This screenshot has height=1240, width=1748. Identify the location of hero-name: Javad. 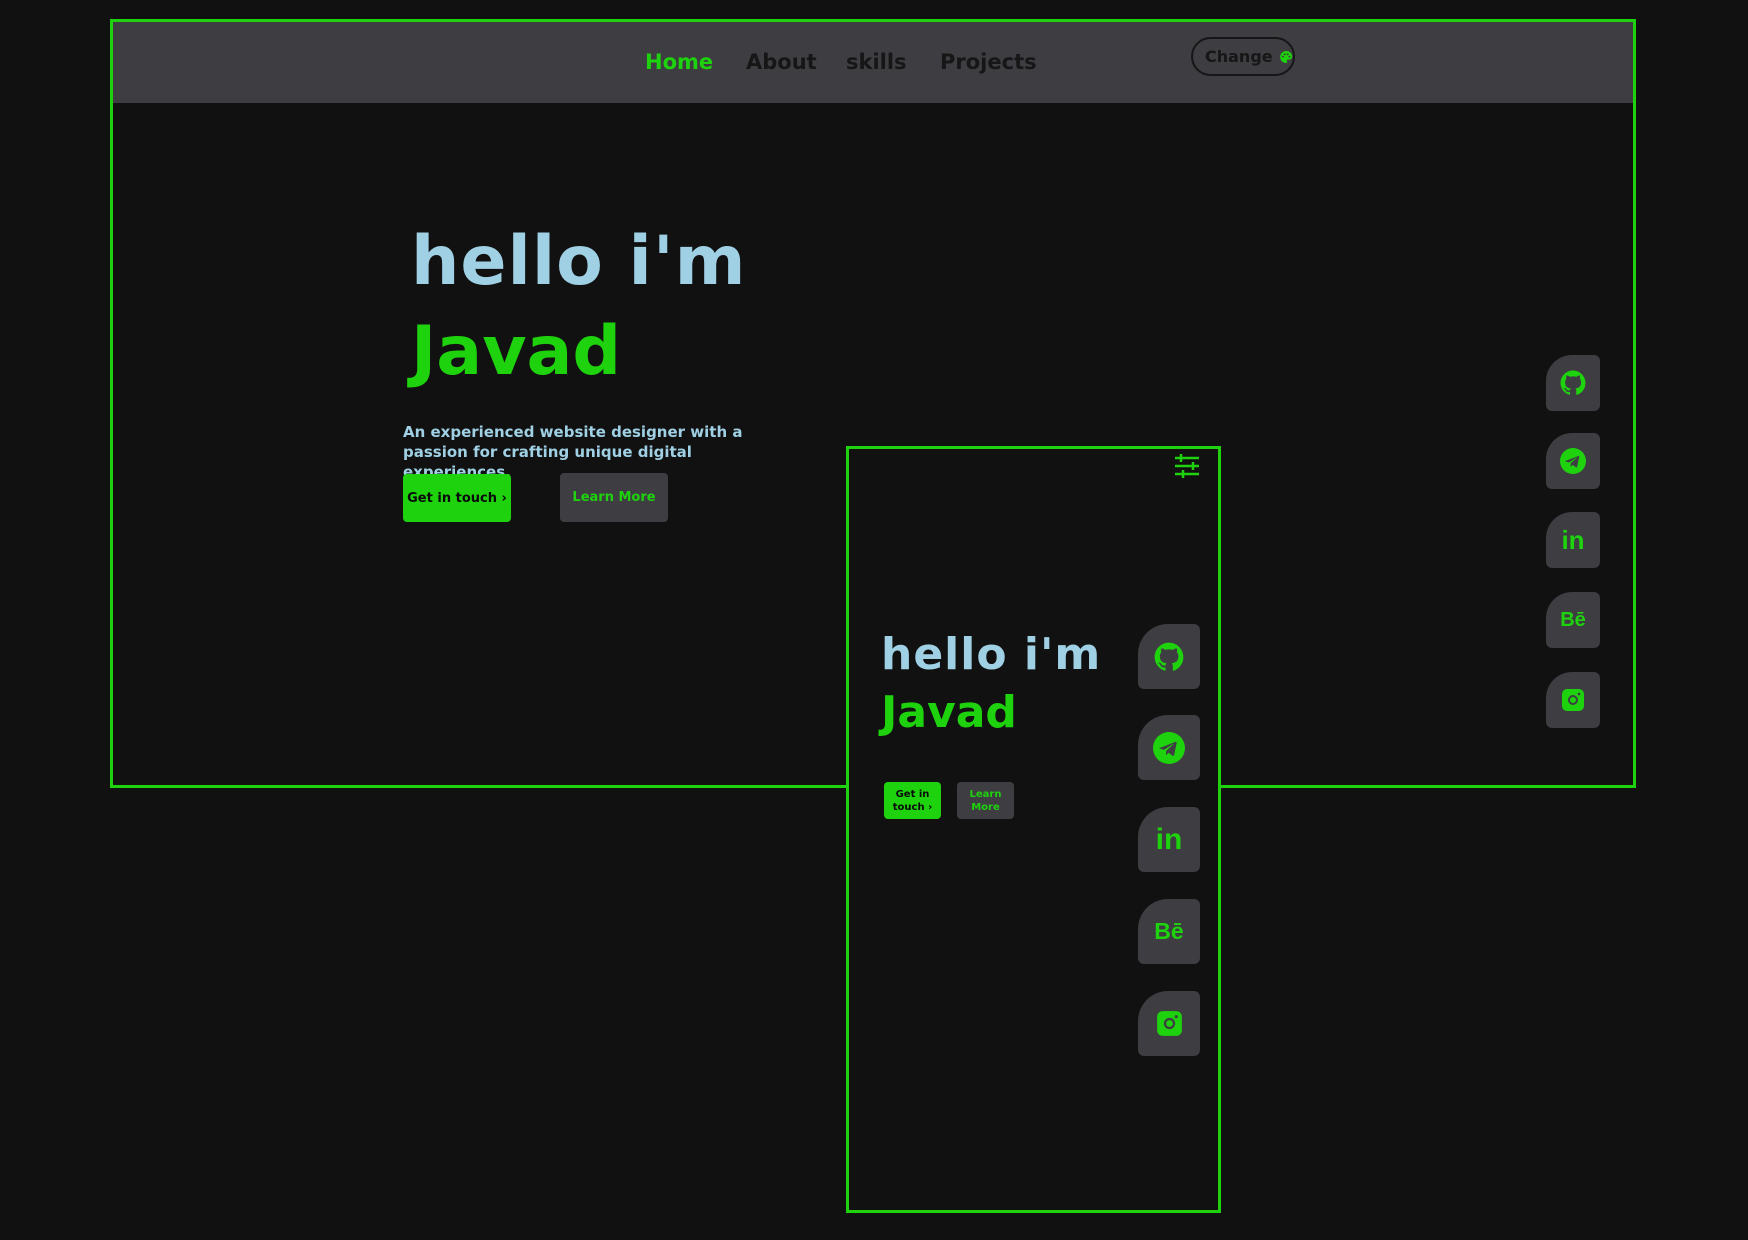
(516, 351).